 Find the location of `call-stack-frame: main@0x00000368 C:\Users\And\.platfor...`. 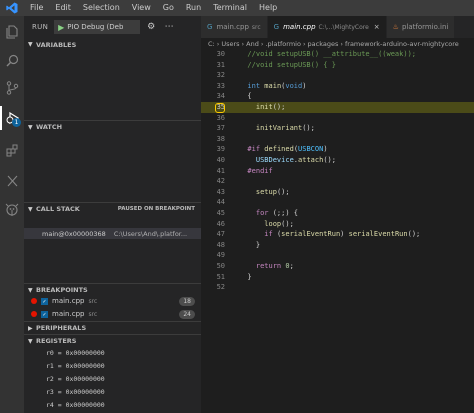

call-stack-frame: main@0x00000368 C:\Users\And\.platfor... is located at coordinates (112, 233).